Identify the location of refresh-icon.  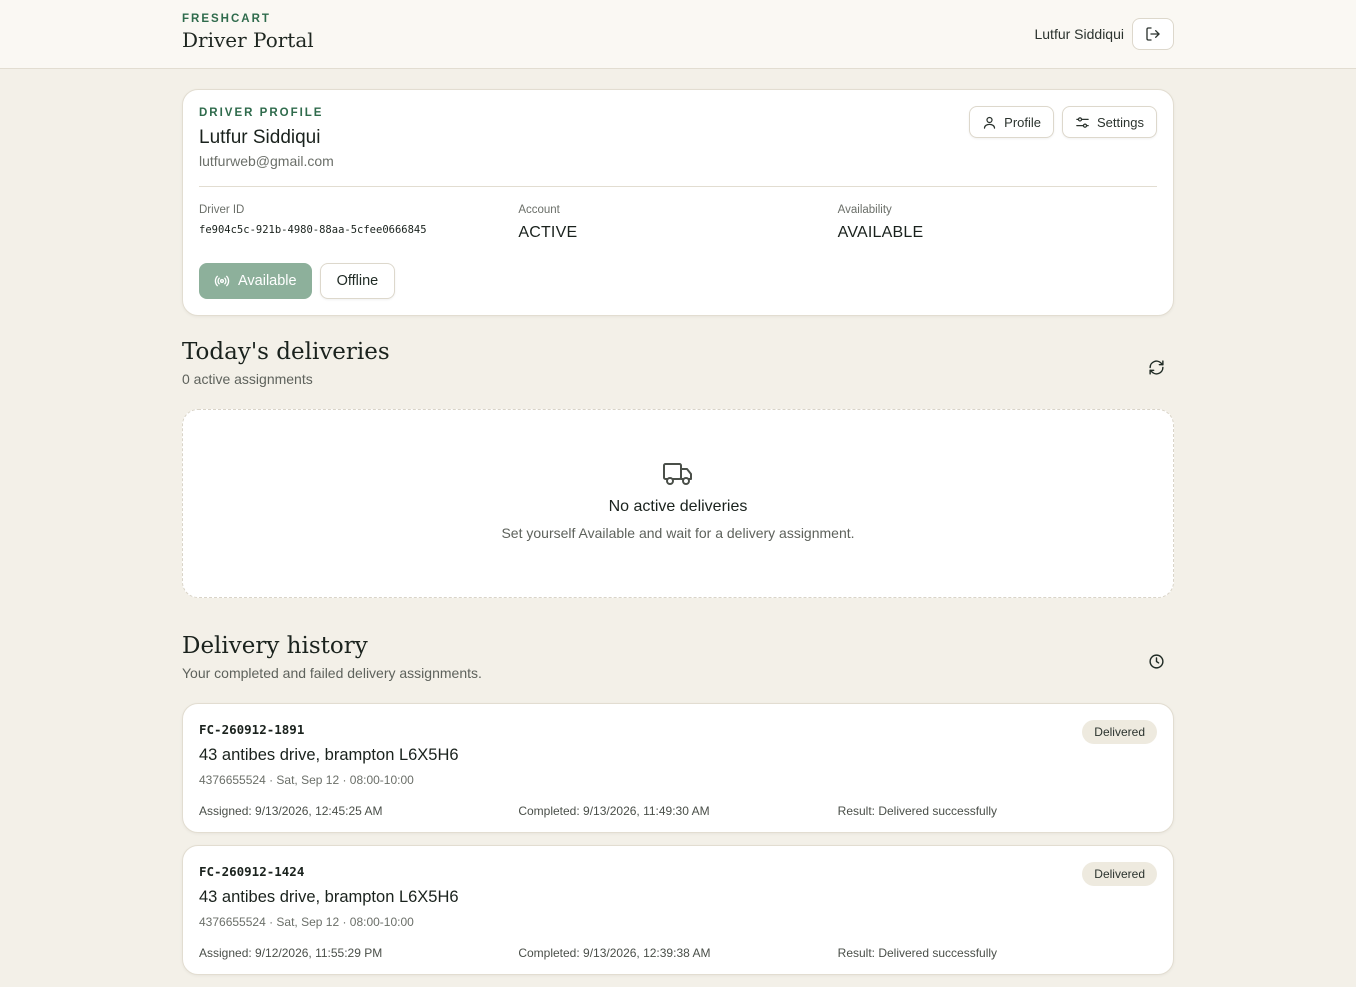
(1156, 367).